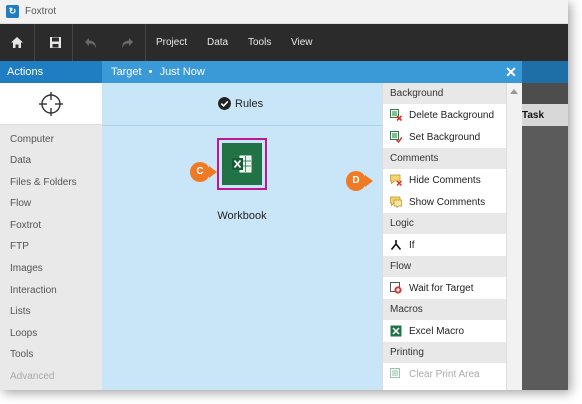  Describe the element at coordinates (407, 352) in the screenshot. I see `section-title: Printing` at that location.